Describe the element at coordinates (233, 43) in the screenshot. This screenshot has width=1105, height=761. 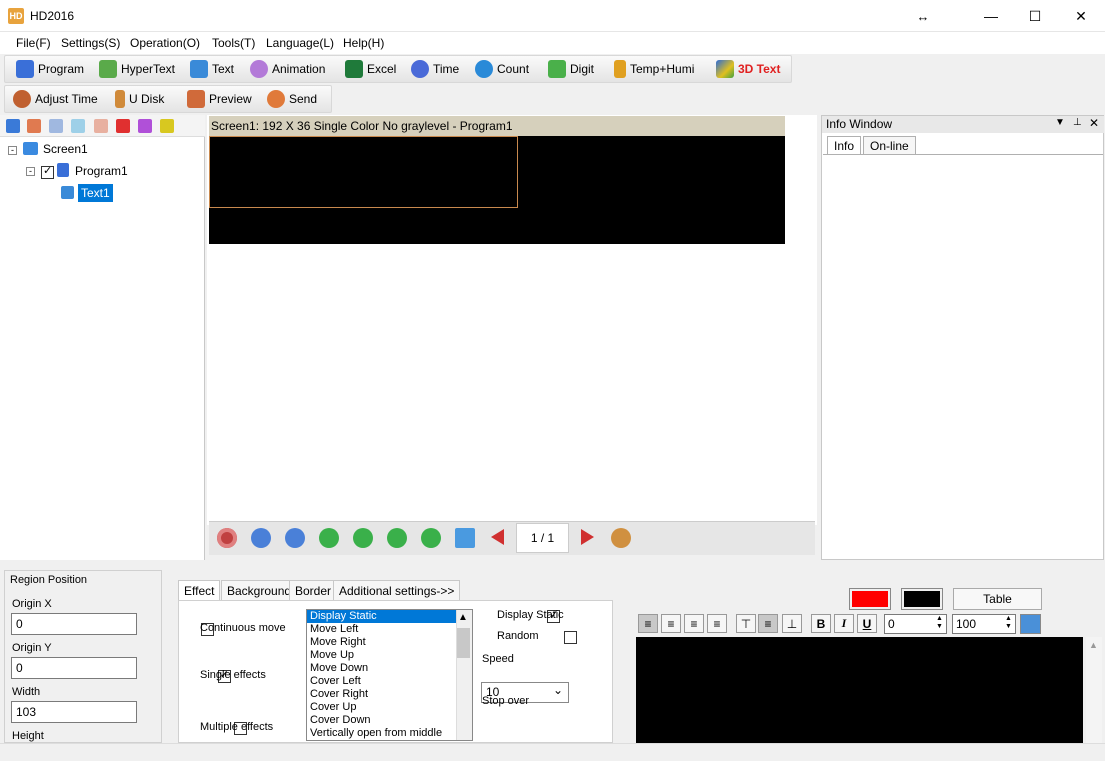
I see `menu-tools: Tools(T)` at that location.